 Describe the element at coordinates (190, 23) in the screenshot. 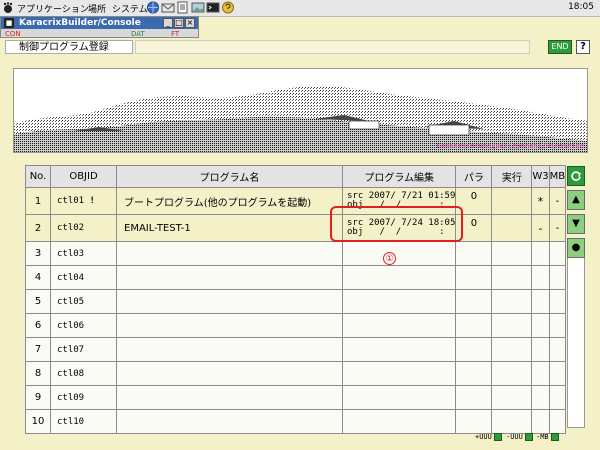

I see `close-icon: ×` at that location.